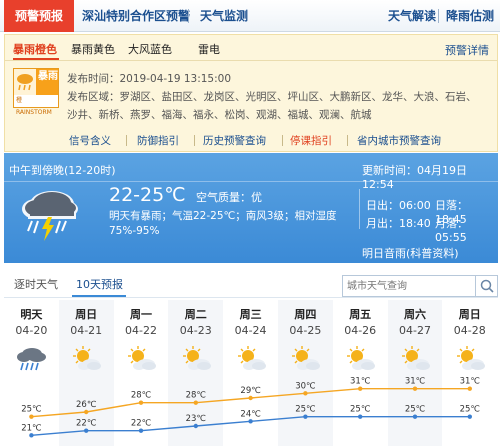  I want to click on forecast-divider, so click(251, 181).